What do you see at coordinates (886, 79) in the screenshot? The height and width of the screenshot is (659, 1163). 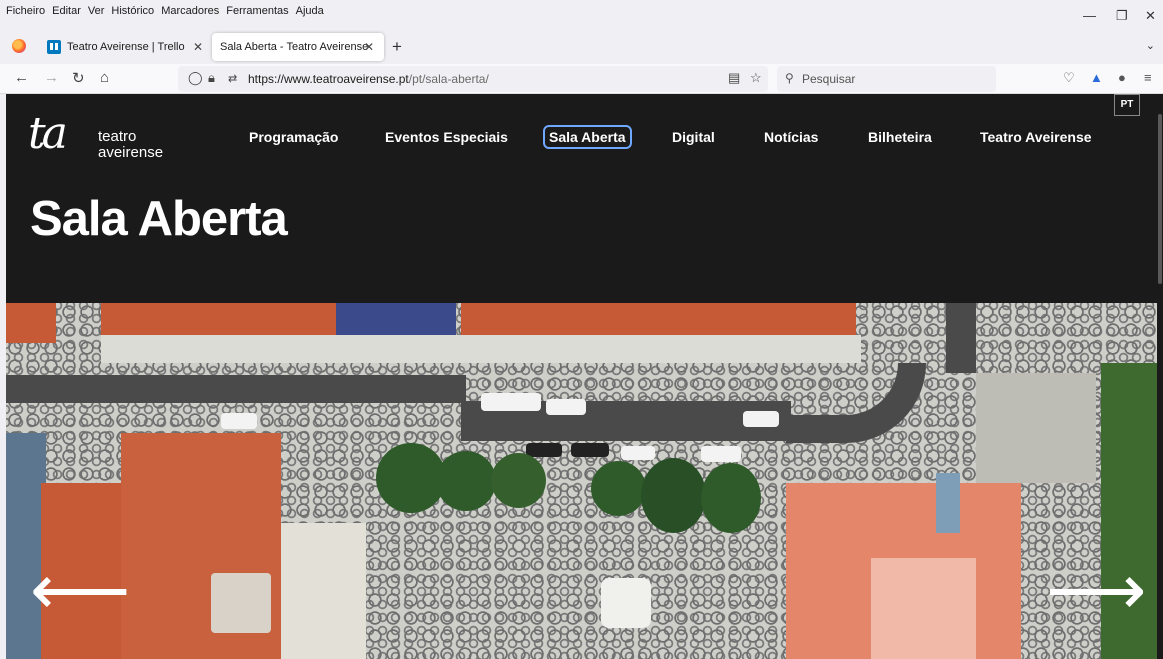 I see `search-bar: ⚲ Pesquisar` at bounding box center [886, 79].